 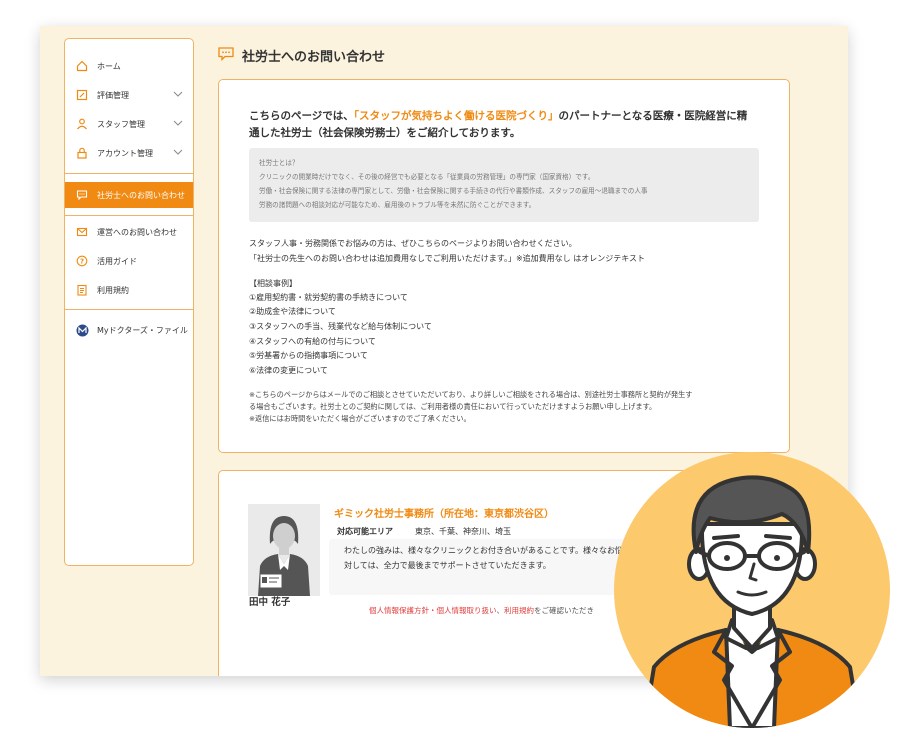 I want to click on area-label: 対応可能エリア, so click(x=365, y=531).